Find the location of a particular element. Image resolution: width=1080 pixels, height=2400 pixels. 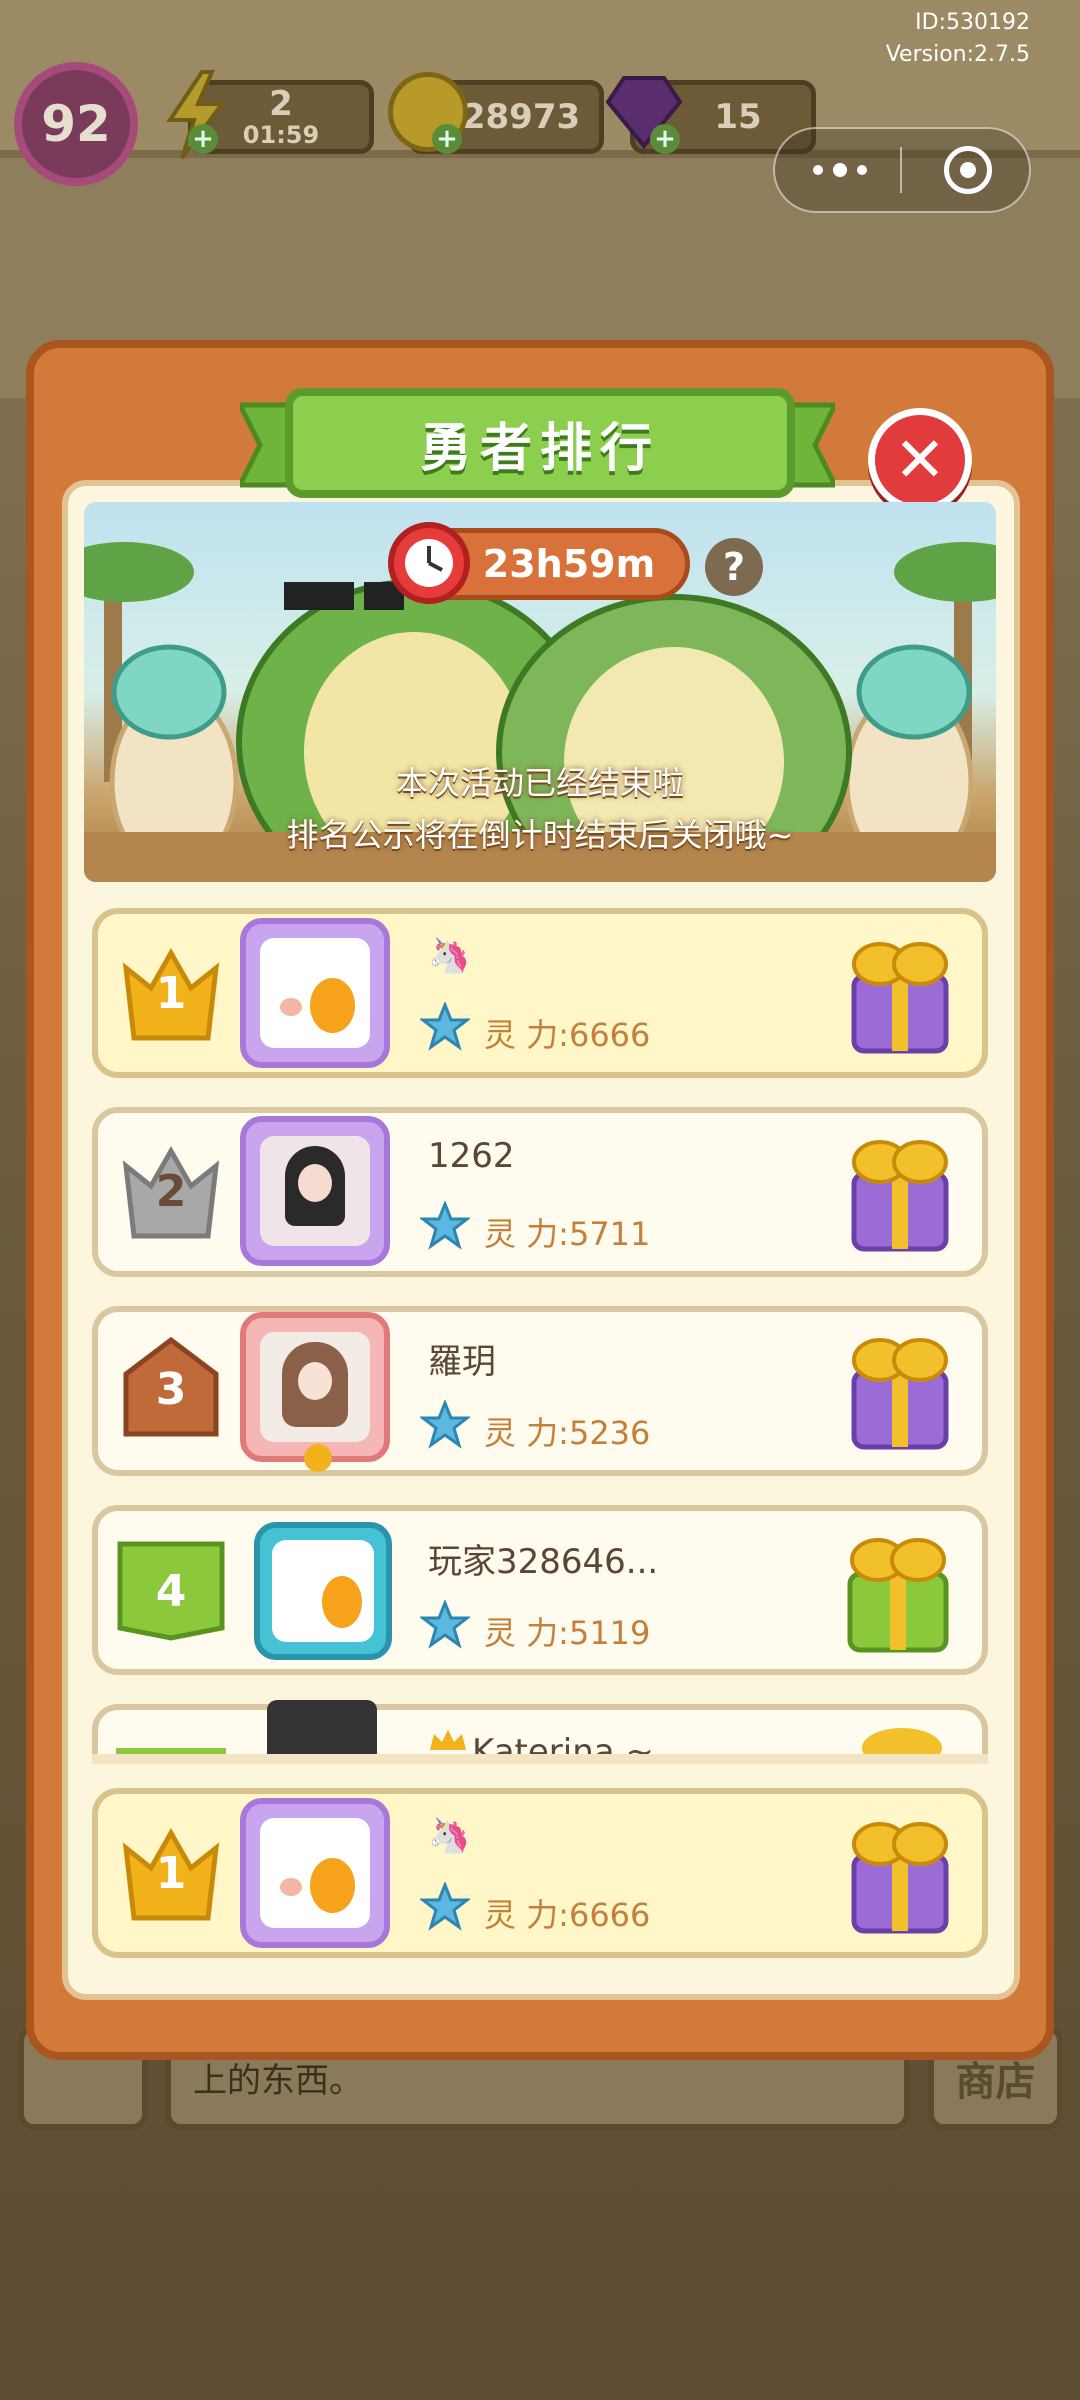

silver-crown-badge: 2 is located at coordinates (171, 1191).